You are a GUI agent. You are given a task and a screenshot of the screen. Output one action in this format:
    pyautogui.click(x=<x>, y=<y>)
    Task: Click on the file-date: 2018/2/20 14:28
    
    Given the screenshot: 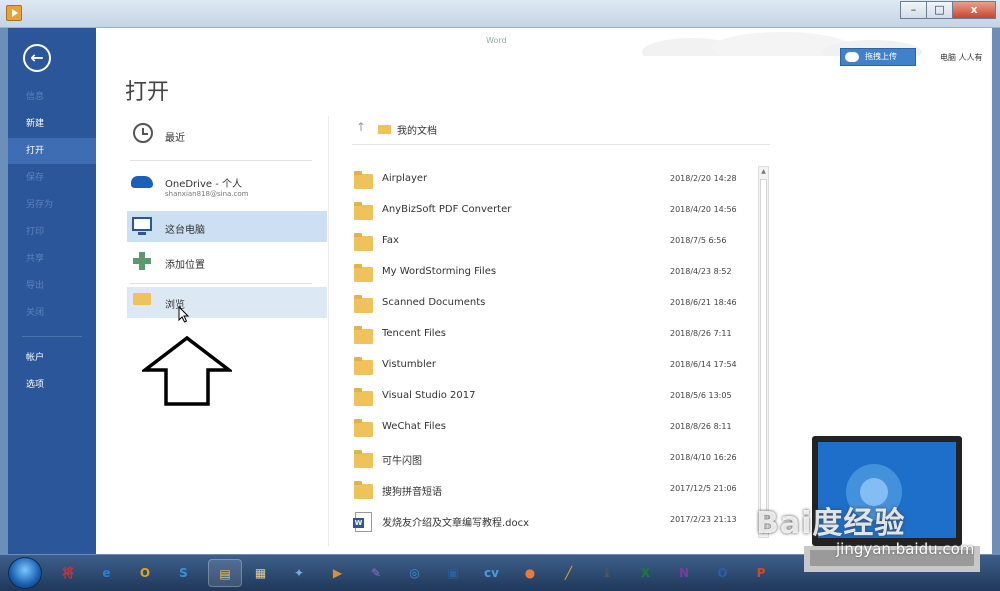 What is the action you would take?
    pyautogui.click(x=703, y=178)
    